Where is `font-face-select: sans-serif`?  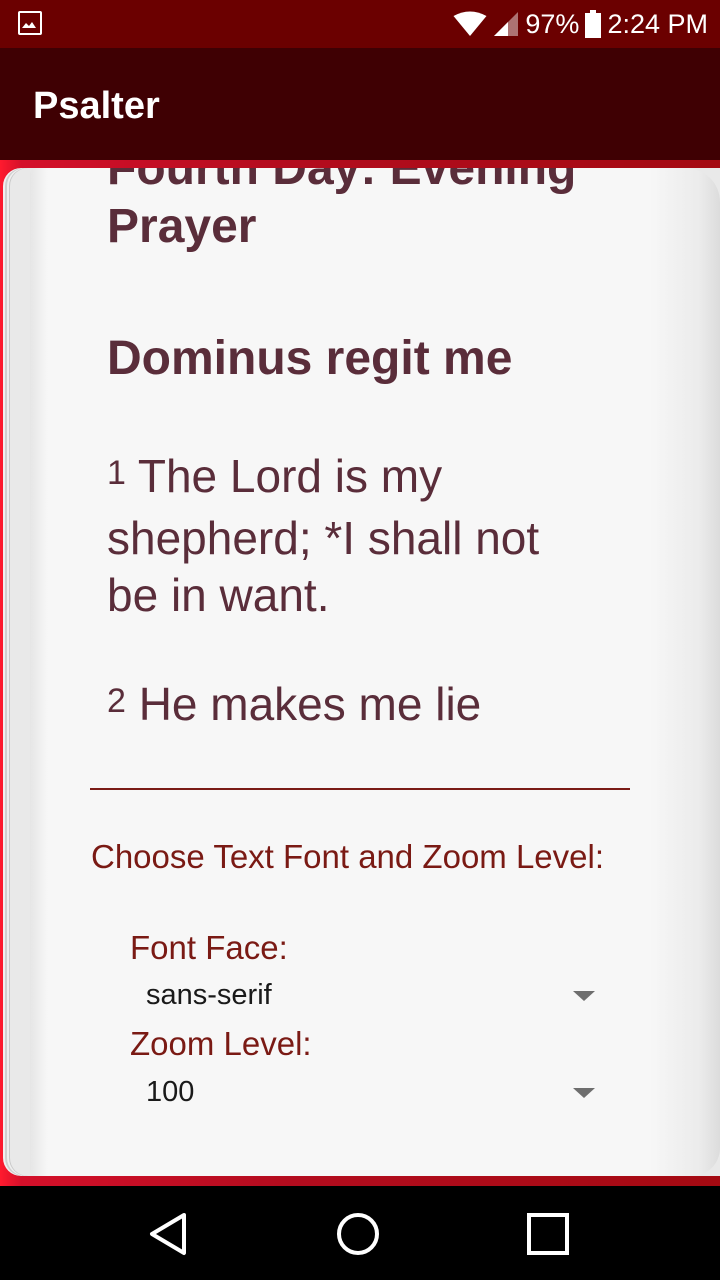 font-face-select: sans-serif is located at coordinates (372, 995).